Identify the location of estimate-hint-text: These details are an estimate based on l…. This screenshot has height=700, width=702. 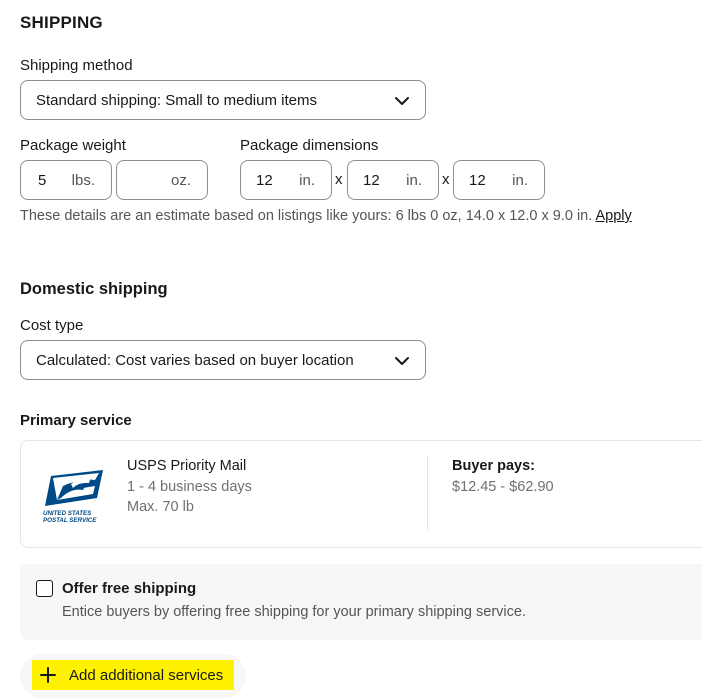
(306, 216).